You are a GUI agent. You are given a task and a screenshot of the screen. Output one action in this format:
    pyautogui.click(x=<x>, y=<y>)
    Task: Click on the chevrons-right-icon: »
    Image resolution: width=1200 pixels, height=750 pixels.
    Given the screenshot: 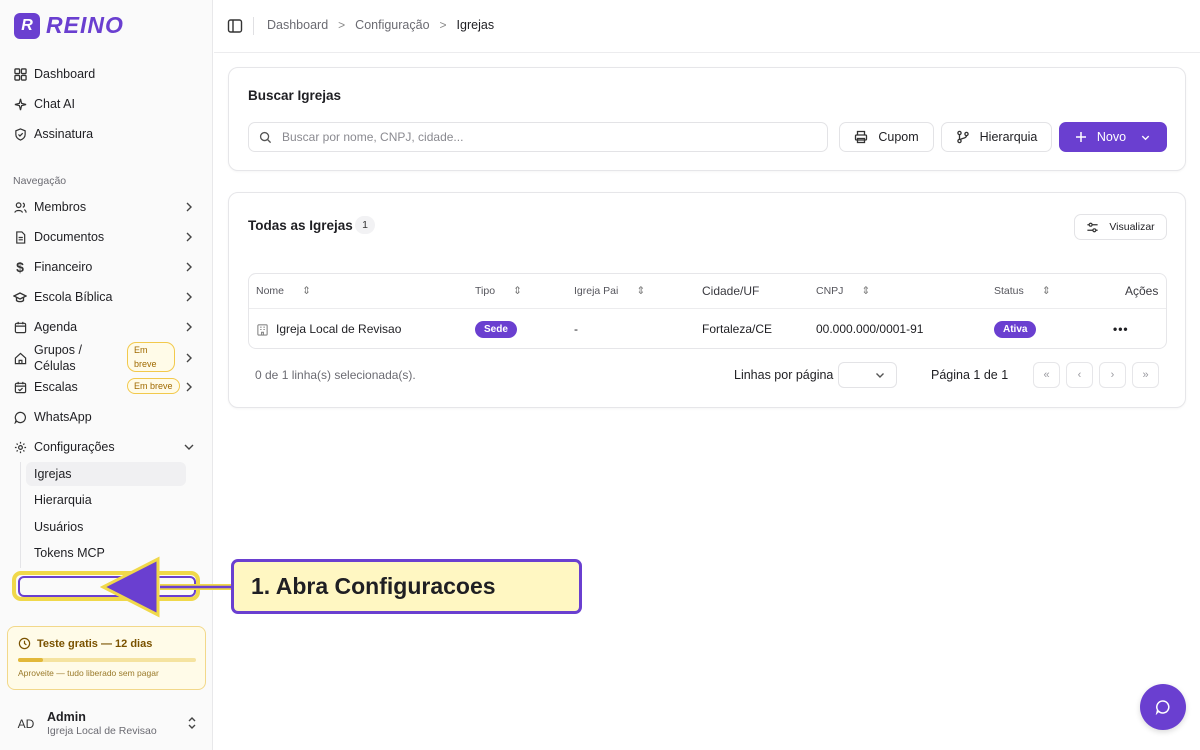 What is the action you would take?
    pyautogui.click(x=1145, y=375)
    